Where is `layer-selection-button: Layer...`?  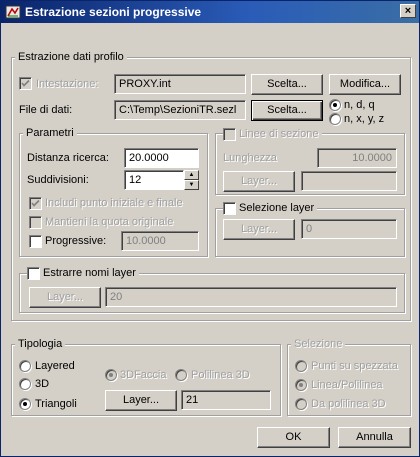 layer-selection-button: Layer... is located at coordinates (259, 229).